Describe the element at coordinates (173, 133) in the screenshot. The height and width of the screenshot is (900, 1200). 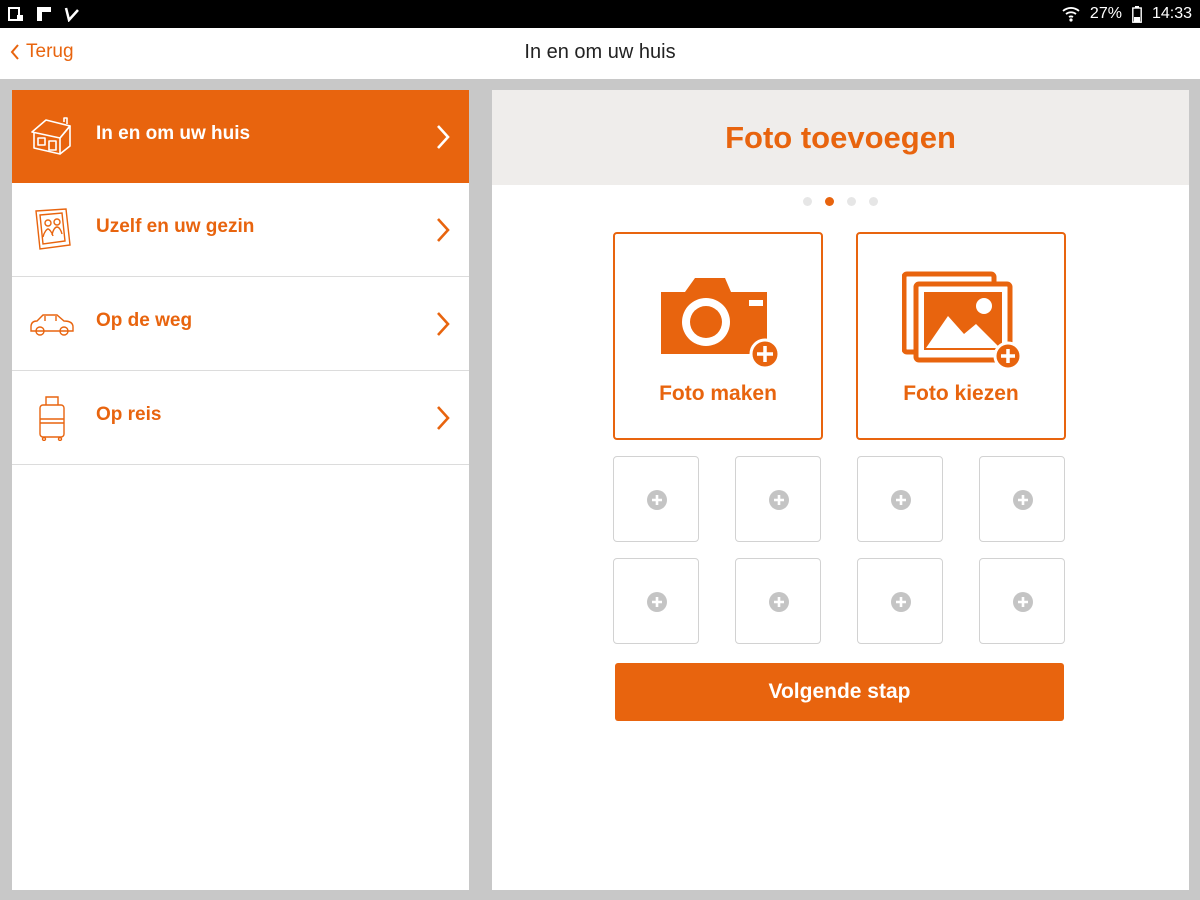
I see `sidebar-item-label: In en om uw huis` at that location.